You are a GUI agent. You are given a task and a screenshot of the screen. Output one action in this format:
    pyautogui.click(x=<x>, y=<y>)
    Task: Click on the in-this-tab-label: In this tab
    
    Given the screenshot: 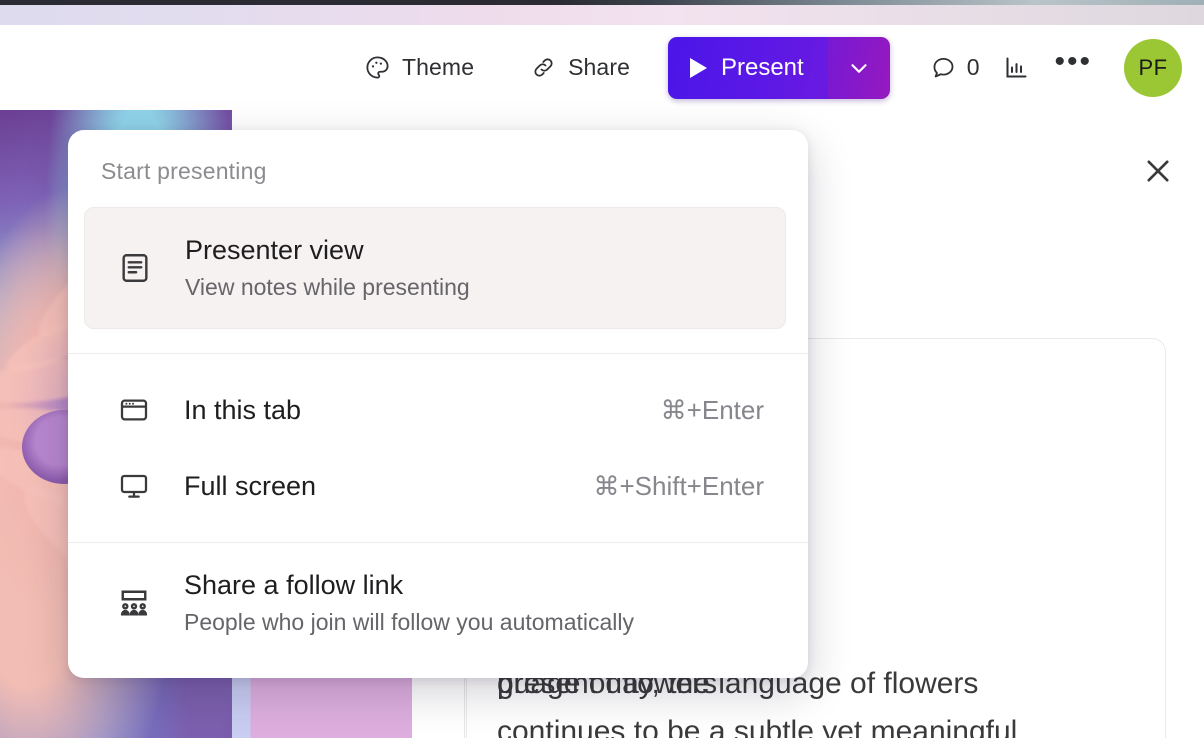 What is the action you would take?
    pyautogui.click(x=243, y=409)
    